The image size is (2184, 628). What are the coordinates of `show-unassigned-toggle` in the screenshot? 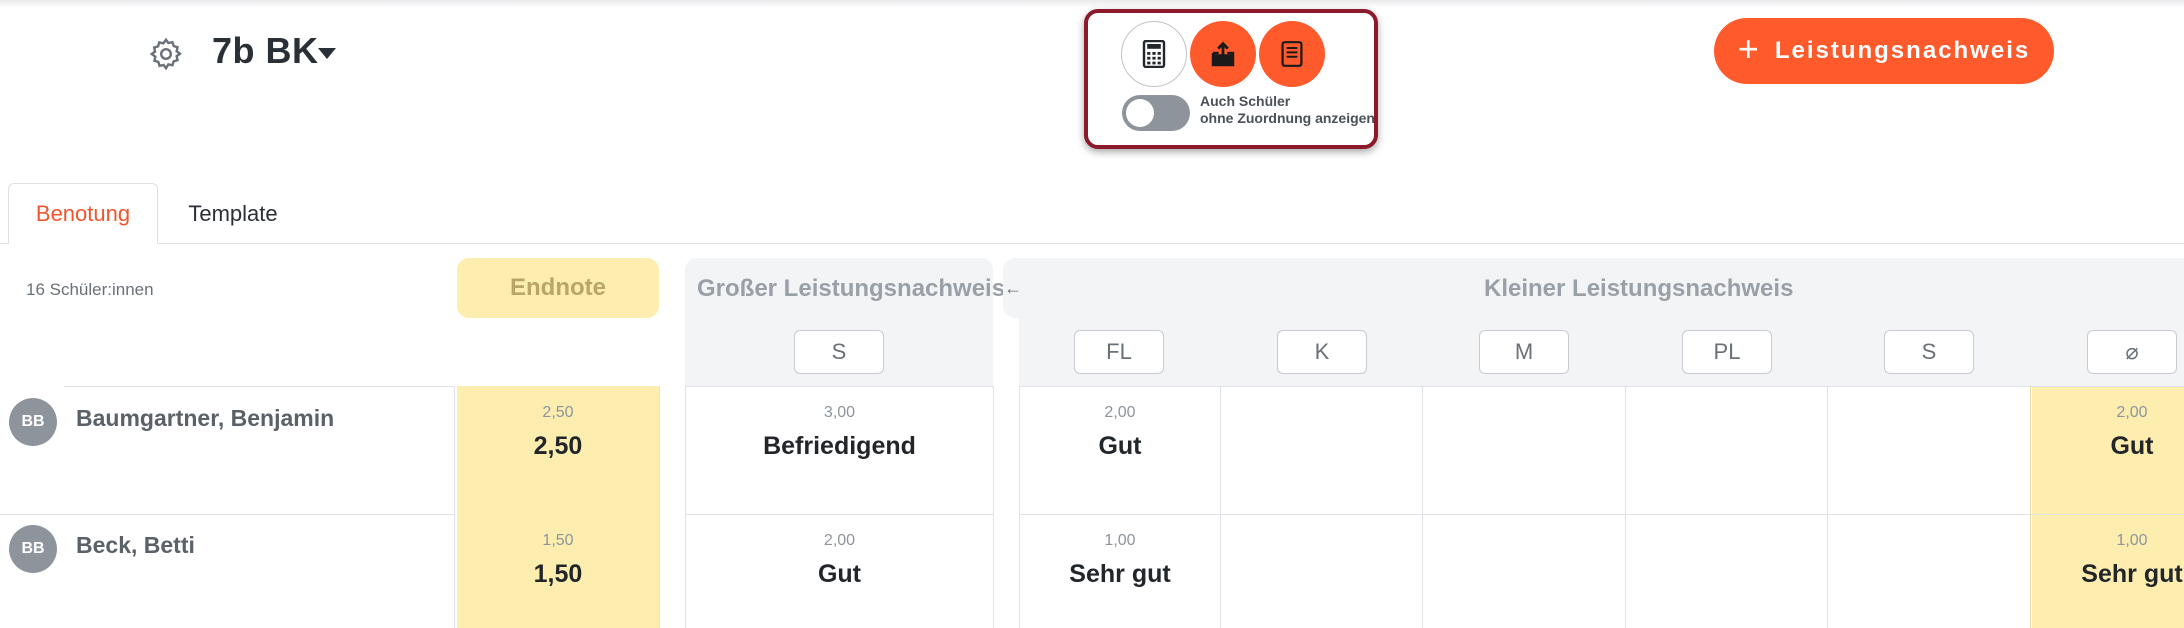 It's located at (1156, 113).